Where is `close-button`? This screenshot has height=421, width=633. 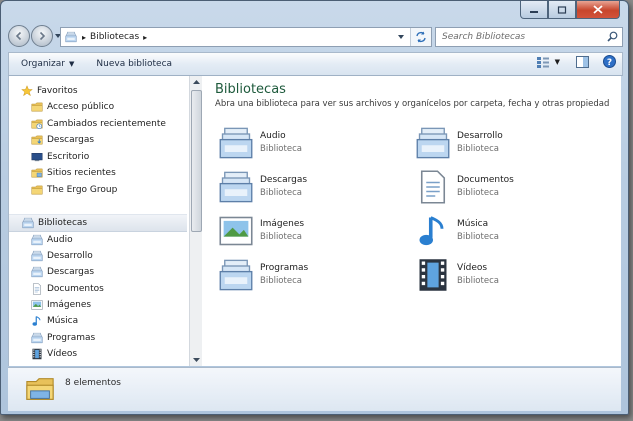
close-button is located at coordinates (598, 10).